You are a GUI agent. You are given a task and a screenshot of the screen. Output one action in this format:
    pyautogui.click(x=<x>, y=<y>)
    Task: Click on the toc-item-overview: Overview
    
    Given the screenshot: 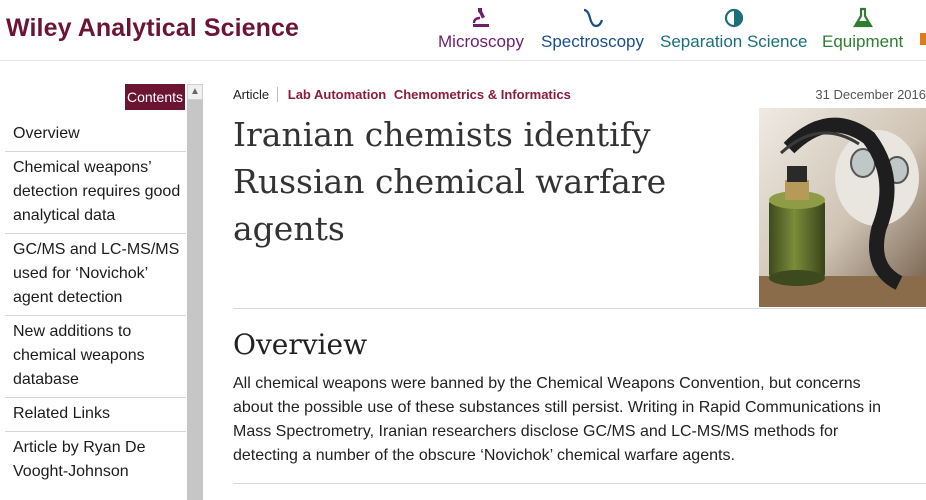 What is the action you would take?
    pyautogui.click(x=95, y=135)
    